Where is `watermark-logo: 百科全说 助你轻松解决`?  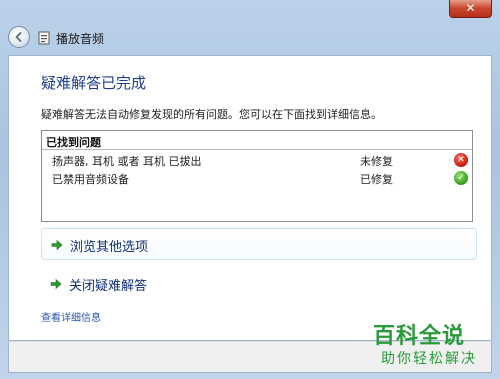 watermark-logo: 百科全说 助你轻松解决 is located at coordinates (432, 346).